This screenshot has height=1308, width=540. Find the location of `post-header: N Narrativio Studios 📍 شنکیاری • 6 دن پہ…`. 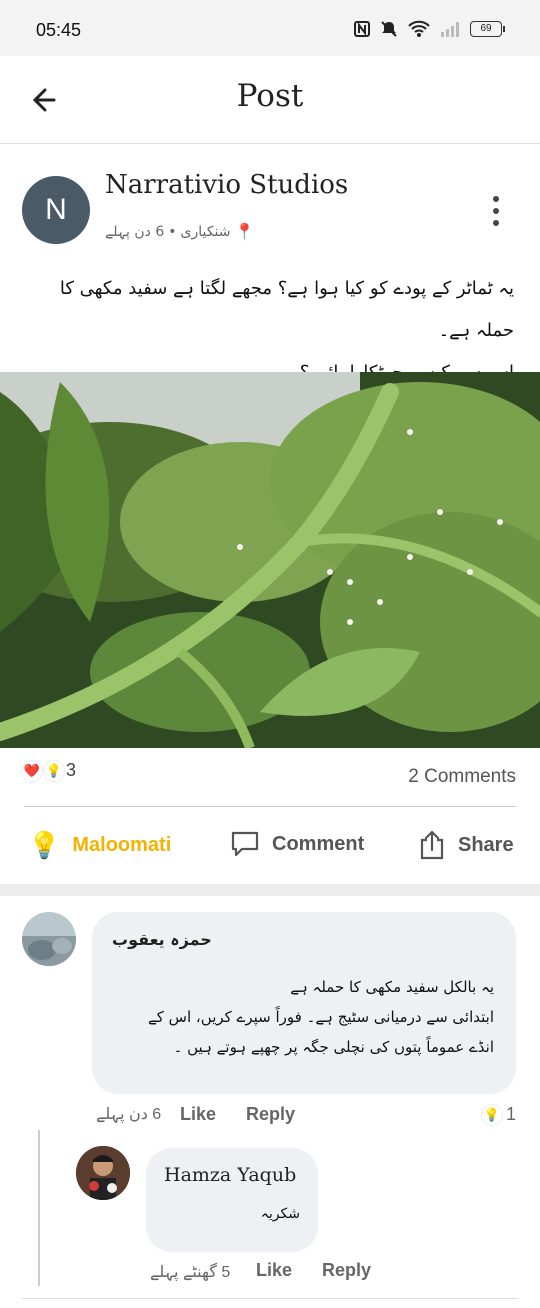

post-header: N Narrativio Studios 📍 شنکیاری • 6 دن پہ… is located at coordinates (270, 210).